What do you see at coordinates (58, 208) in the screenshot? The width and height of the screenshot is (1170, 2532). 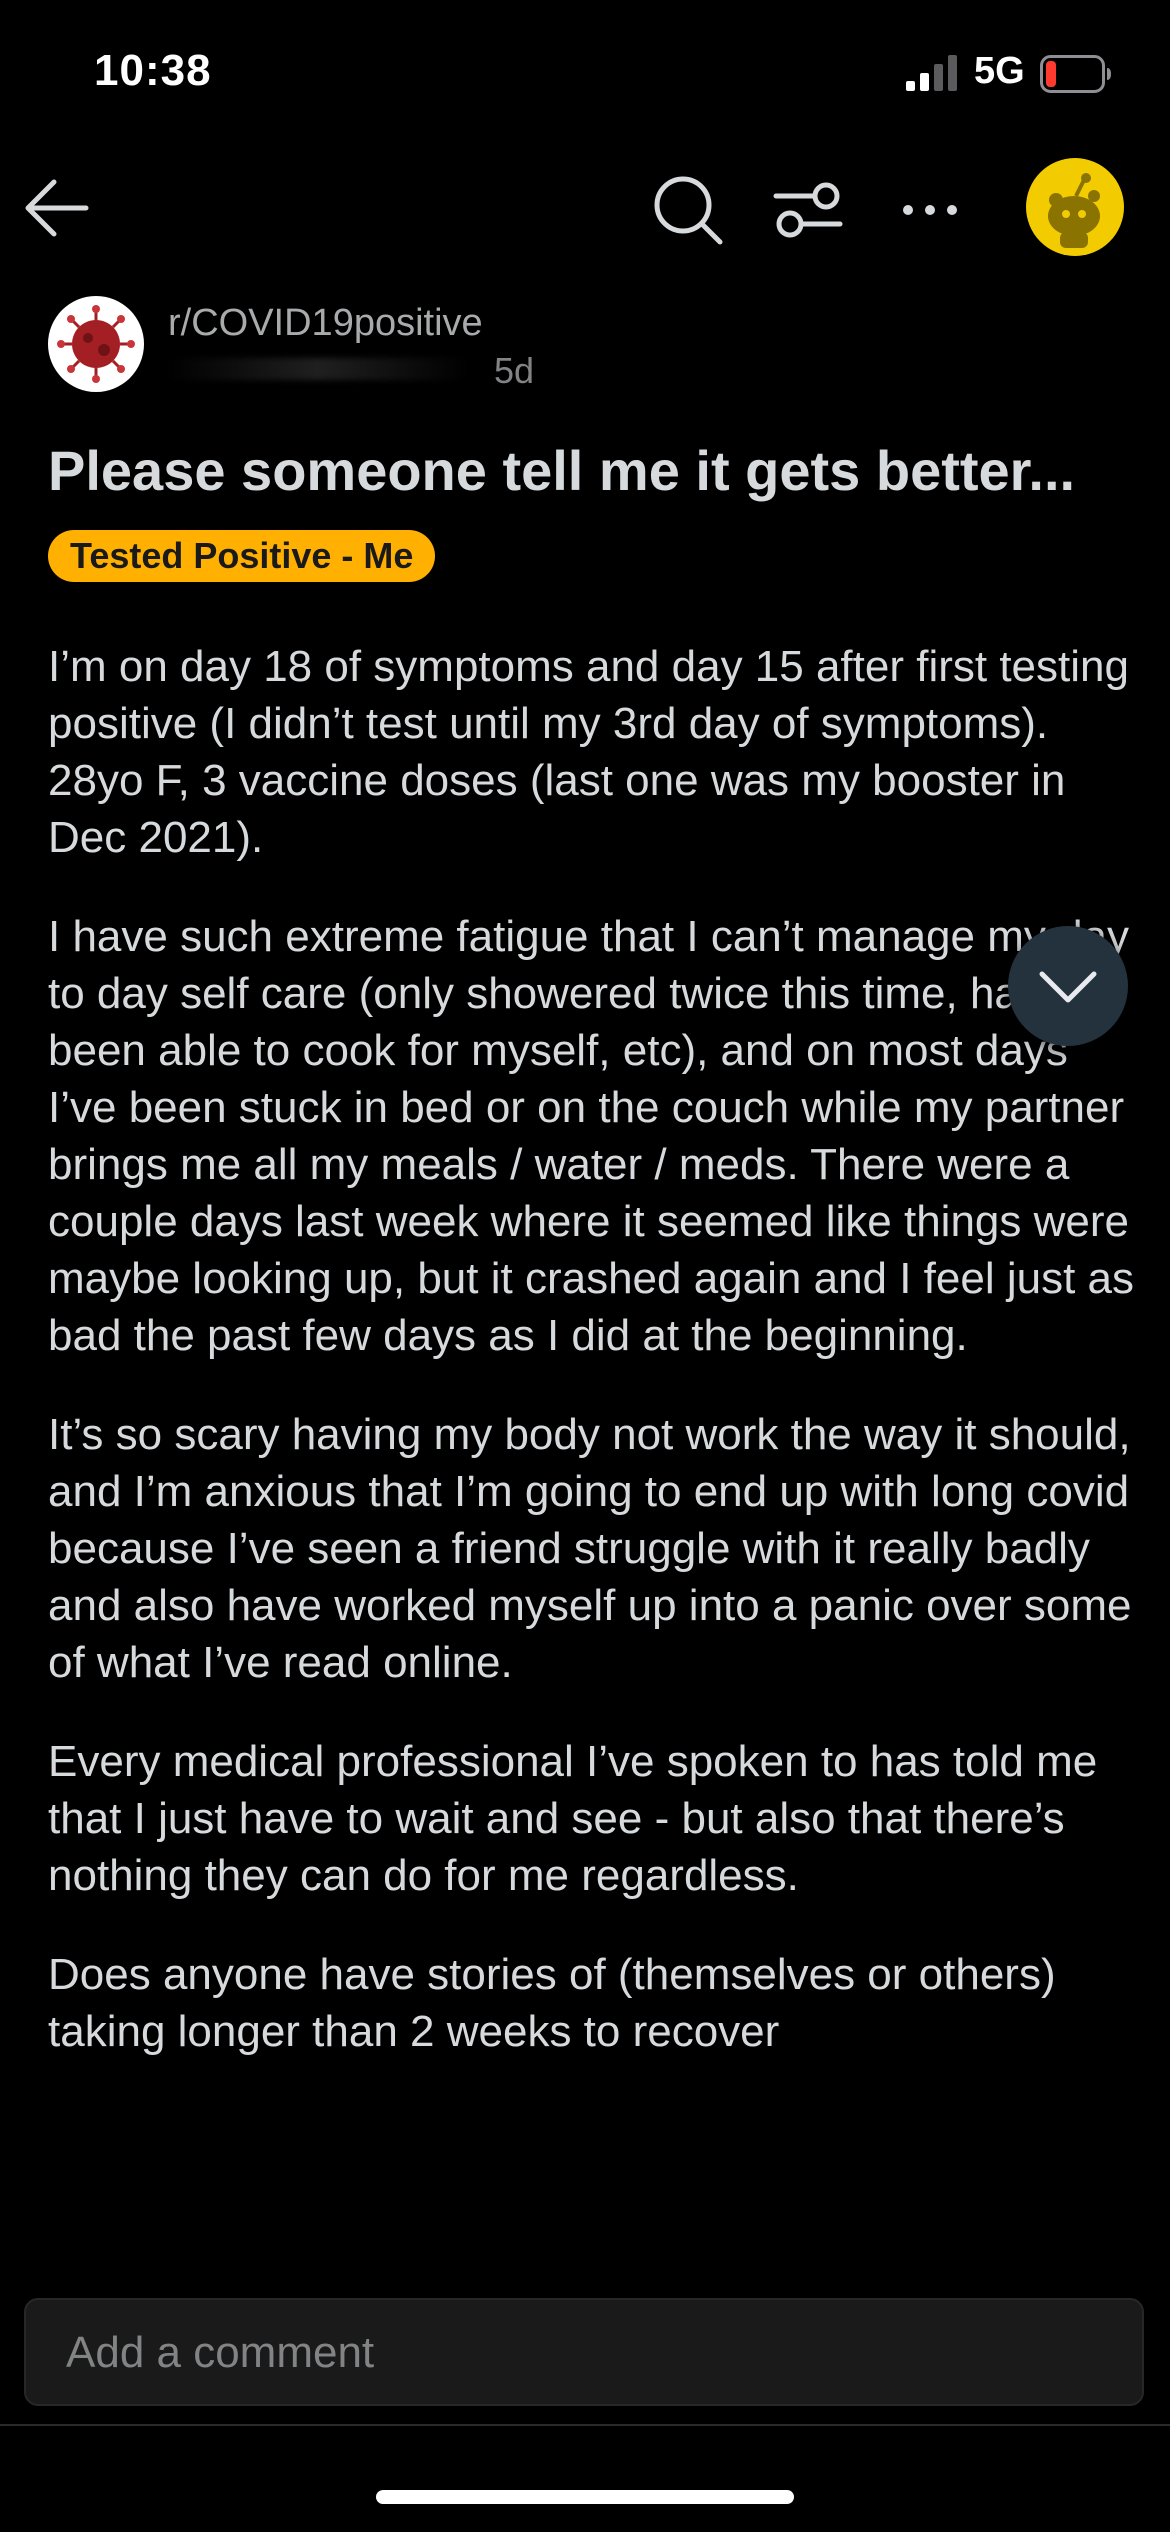 I see `back-arrow-icon` at bounding box center [58, 208].